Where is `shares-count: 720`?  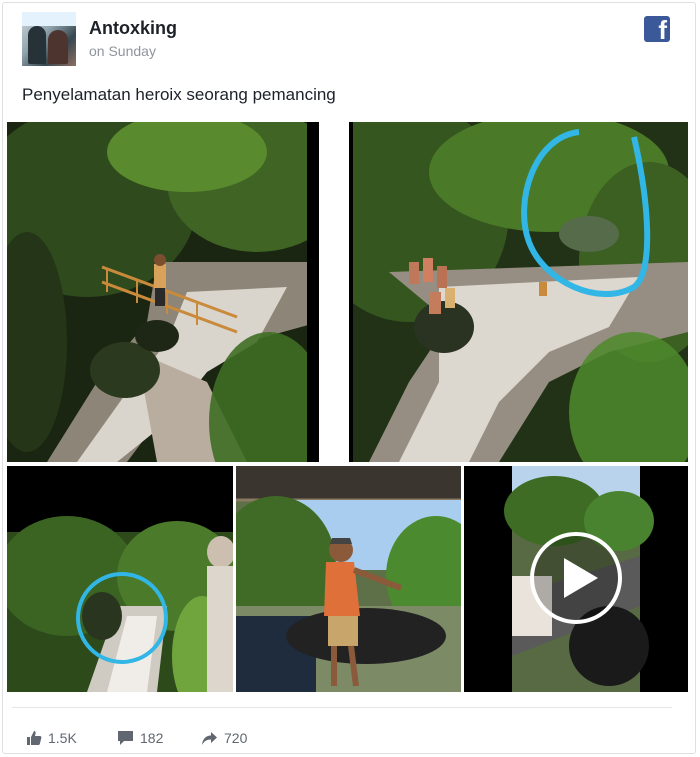
shares-count: 720 is located at coordinates (224, 738).